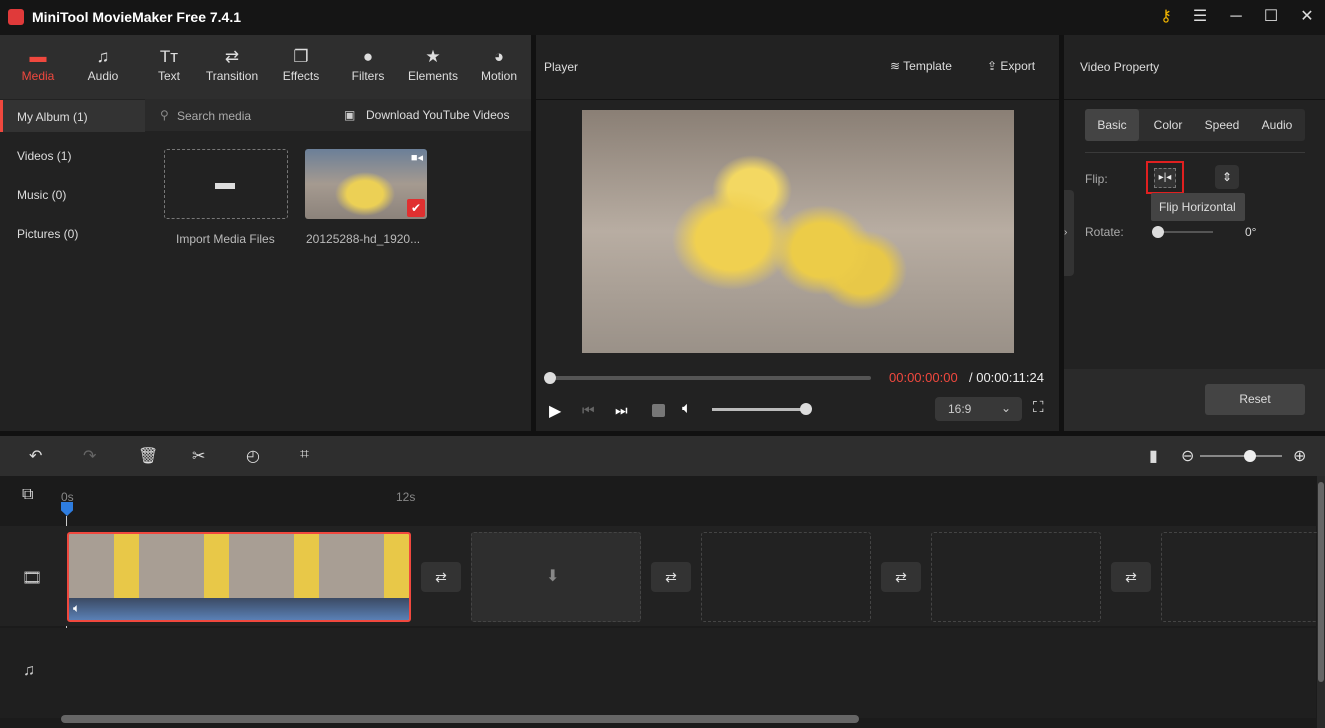  I want to click on fit-icon: ▮, so click(1153, 456).